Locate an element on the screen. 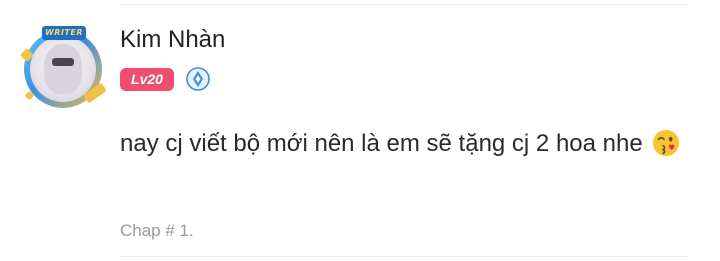  top-divider is located at coordinates (404, 4).